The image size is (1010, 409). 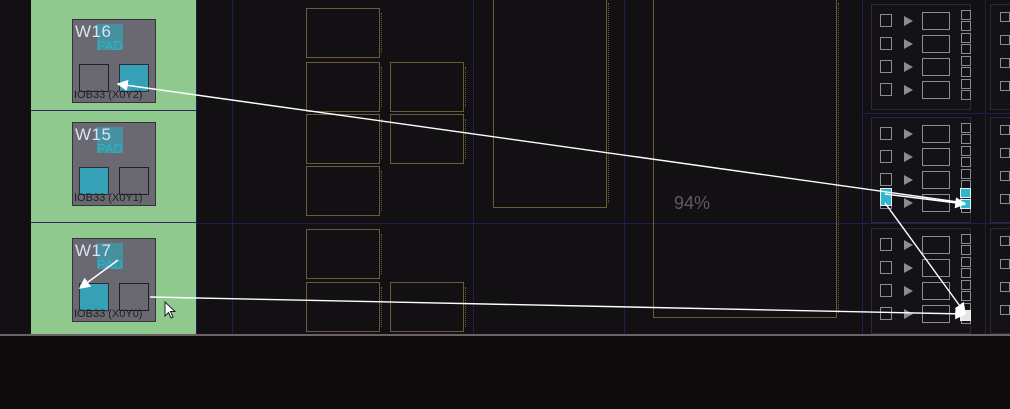 What do you see at coordinates (170, 310) in the screenshot?
I see `arrow-cursor-icon` at bounding box center [170, 310].